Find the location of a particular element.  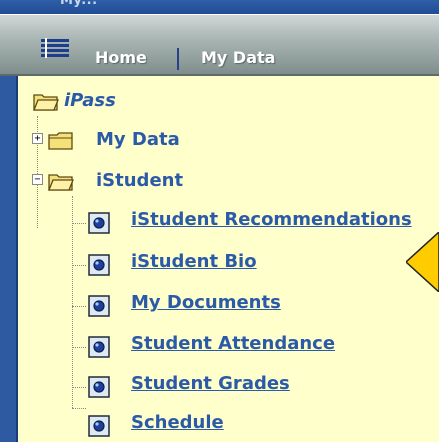

nav-home-link: Home is located at coordinates (121, 57).